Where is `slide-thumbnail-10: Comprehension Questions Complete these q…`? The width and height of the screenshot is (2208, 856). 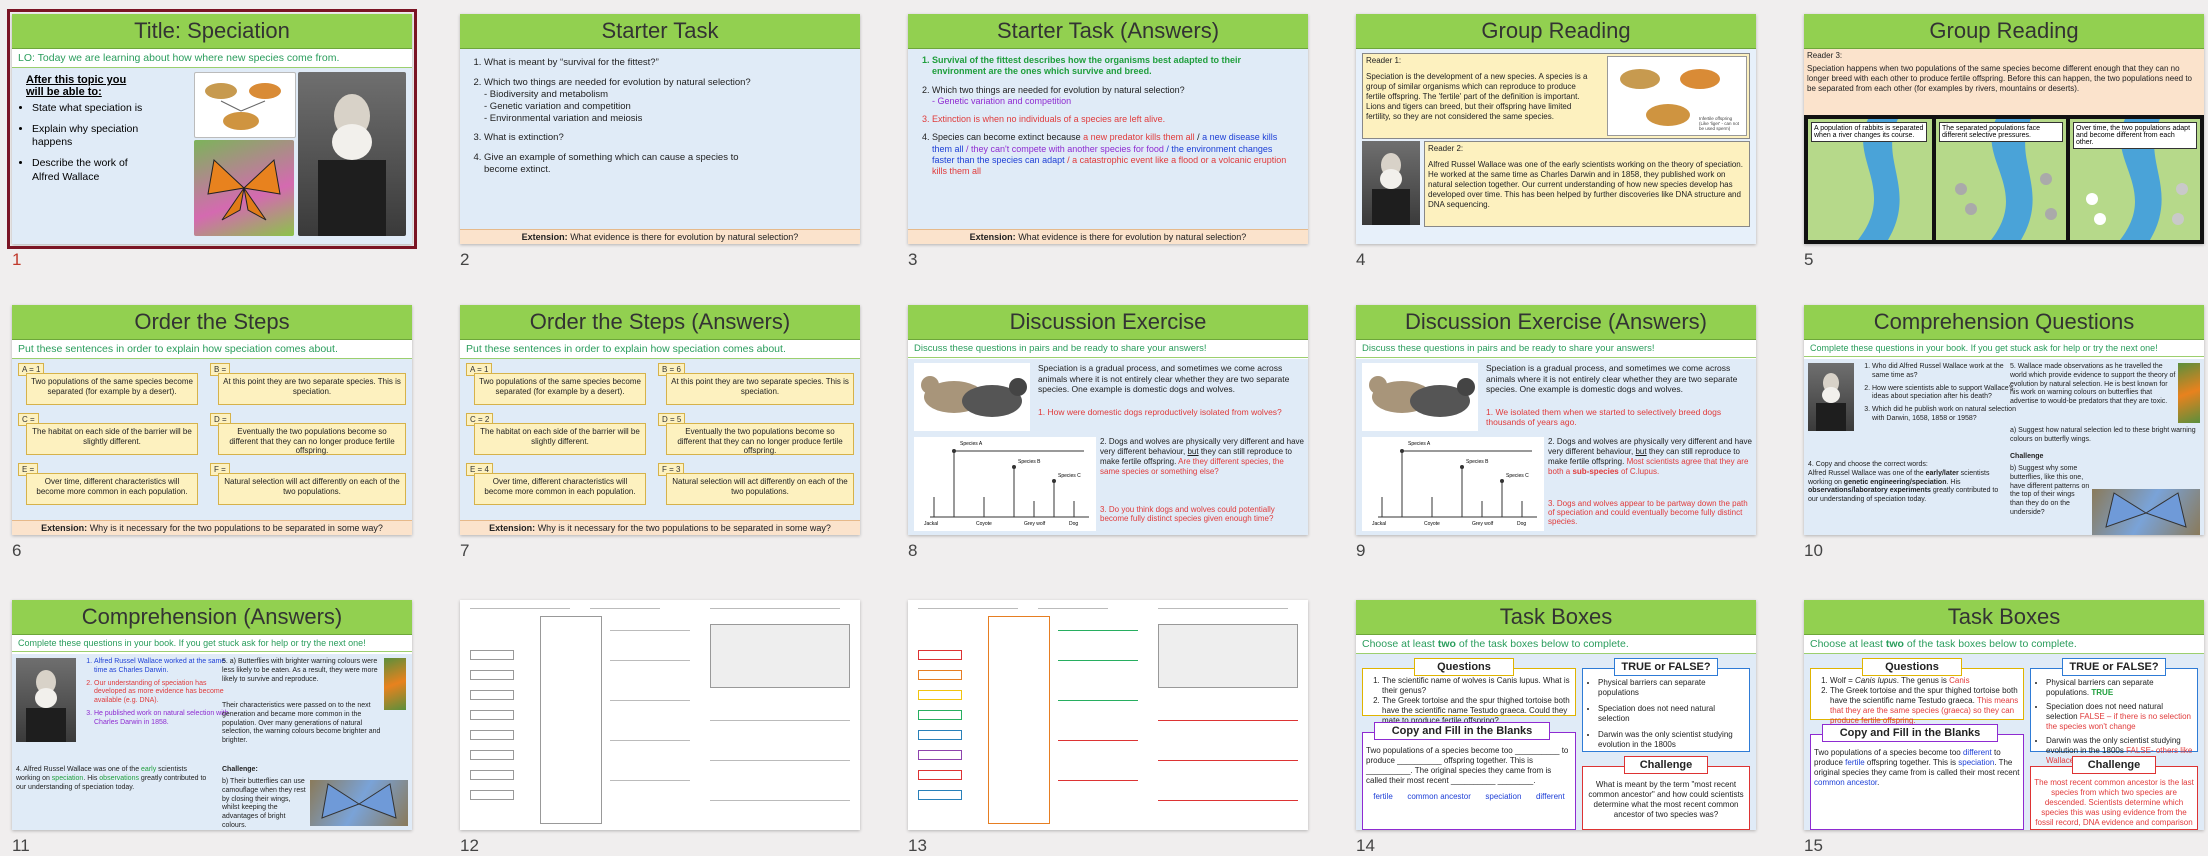
slide-thumbnail-10: Comprehension Questions Complete these q… is located at coordinates (2004, 420).